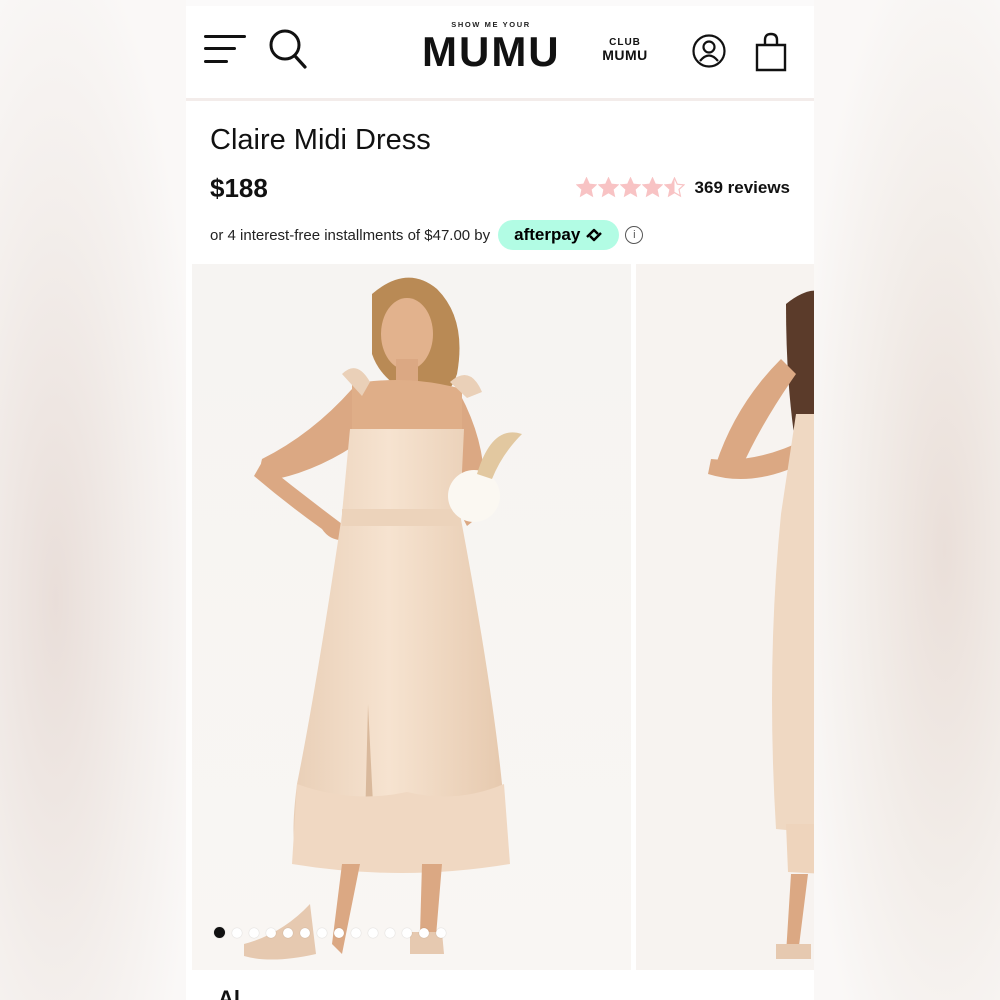 This screenshot has height=1000, width=1000. I want to click on model-photo-secondary, so click(725, 617).